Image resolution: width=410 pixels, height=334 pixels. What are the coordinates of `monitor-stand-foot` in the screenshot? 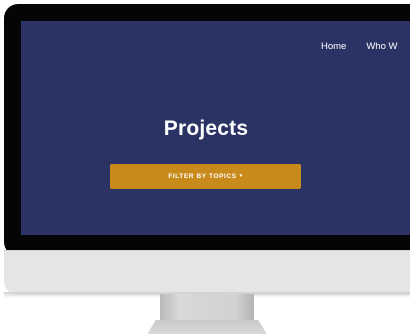 It's located at (207, 327).